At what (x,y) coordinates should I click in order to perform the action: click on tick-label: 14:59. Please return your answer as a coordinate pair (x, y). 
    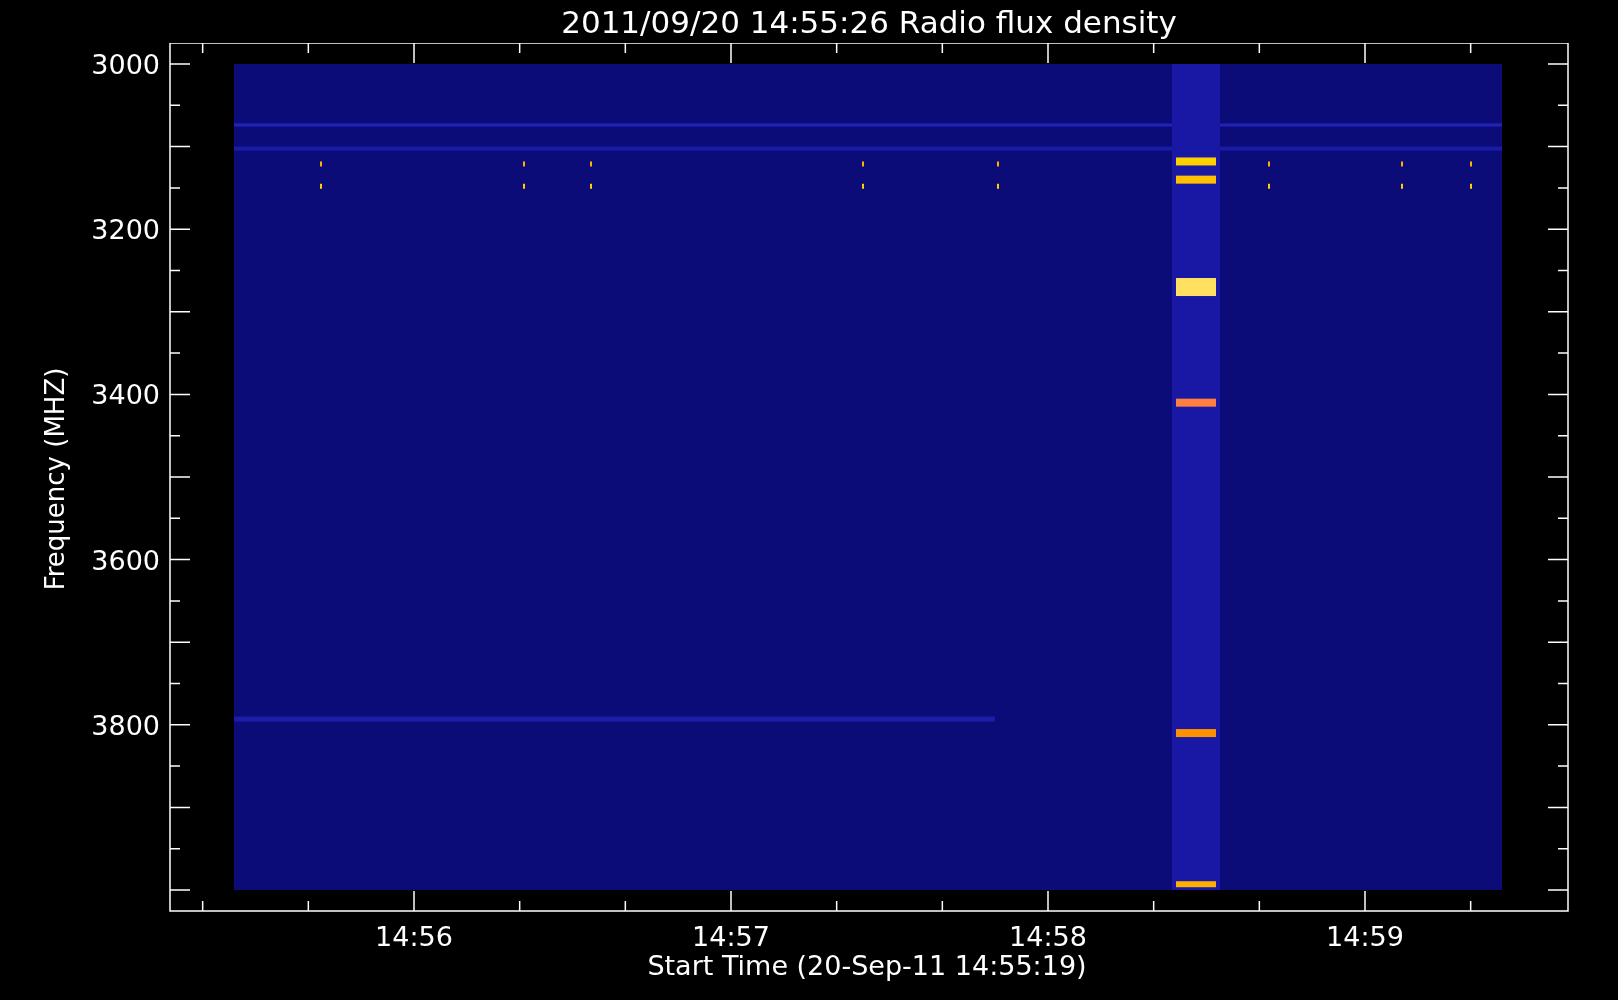
    Looking at the image, I should click on (1365, 936).